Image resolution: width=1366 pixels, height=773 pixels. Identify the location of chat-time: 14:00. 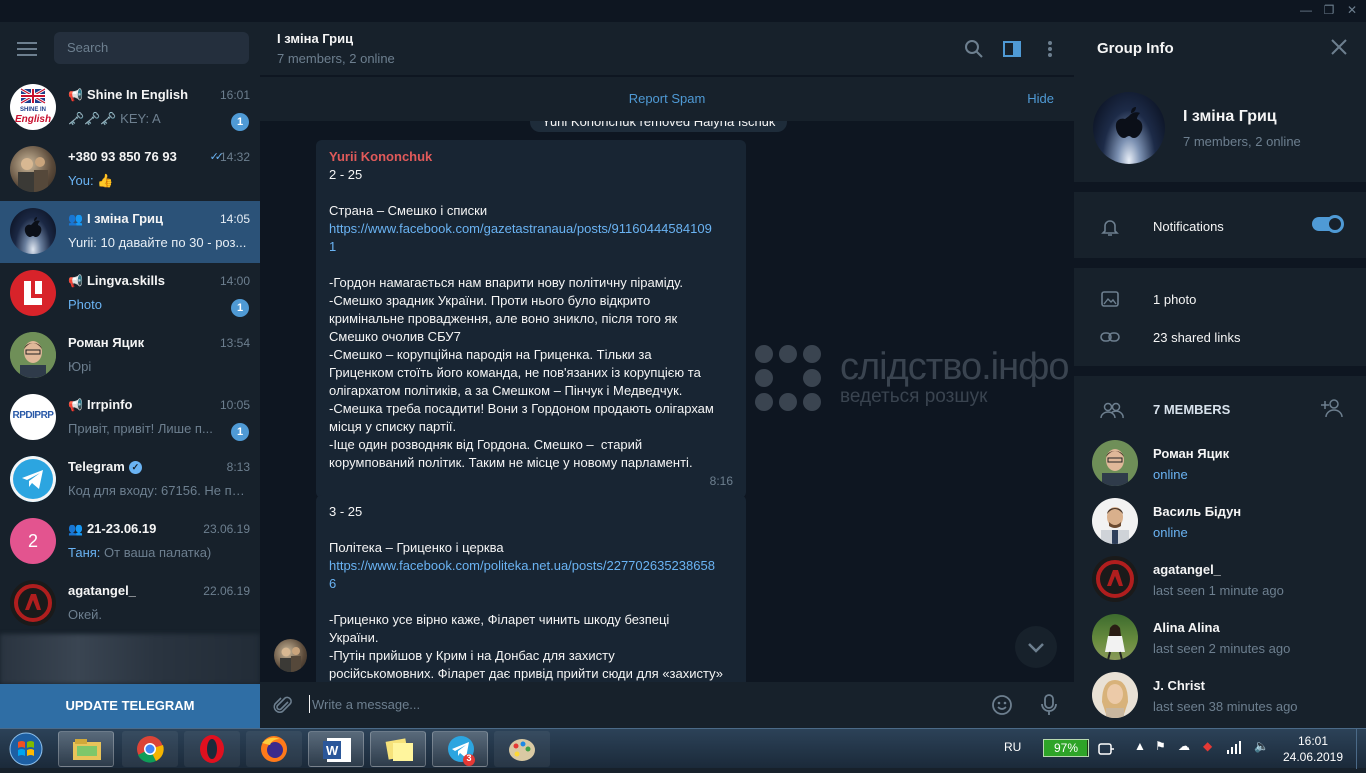
(234, 281).